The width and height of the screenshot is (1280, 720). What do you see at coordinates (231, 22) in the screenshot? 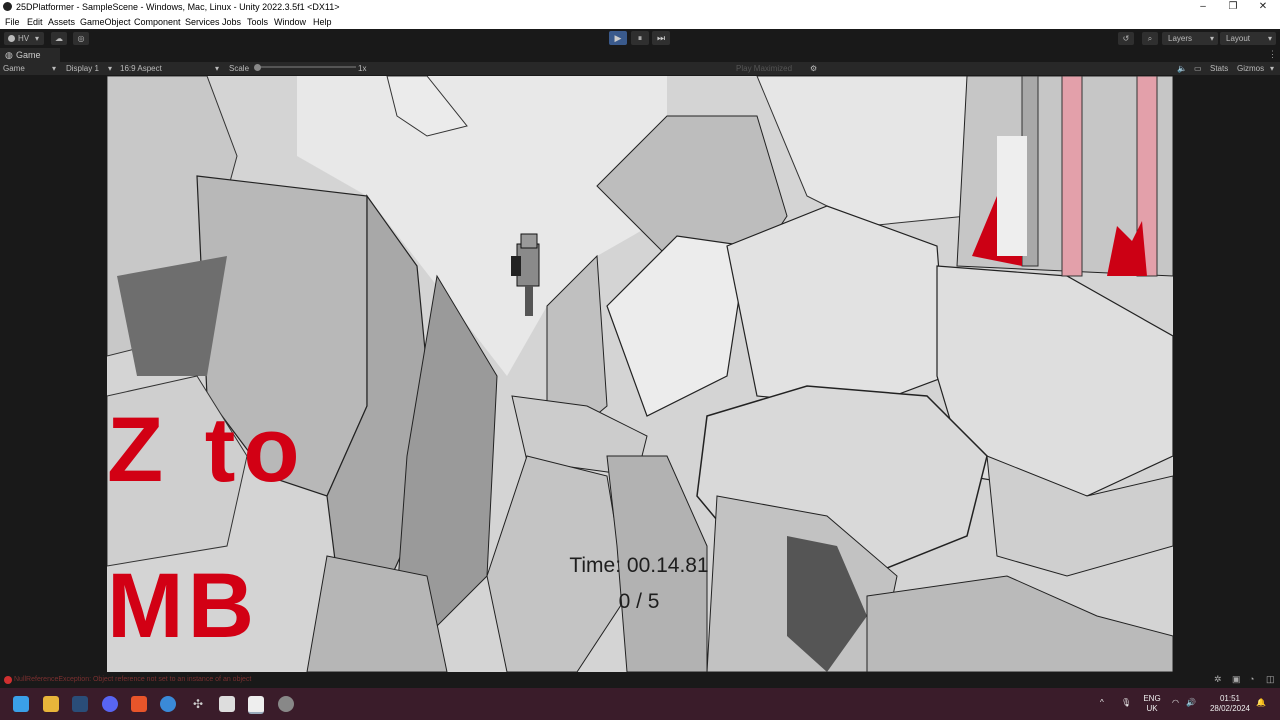
I see `menu-jobs: Jobs` at bounding box center [231, 22].